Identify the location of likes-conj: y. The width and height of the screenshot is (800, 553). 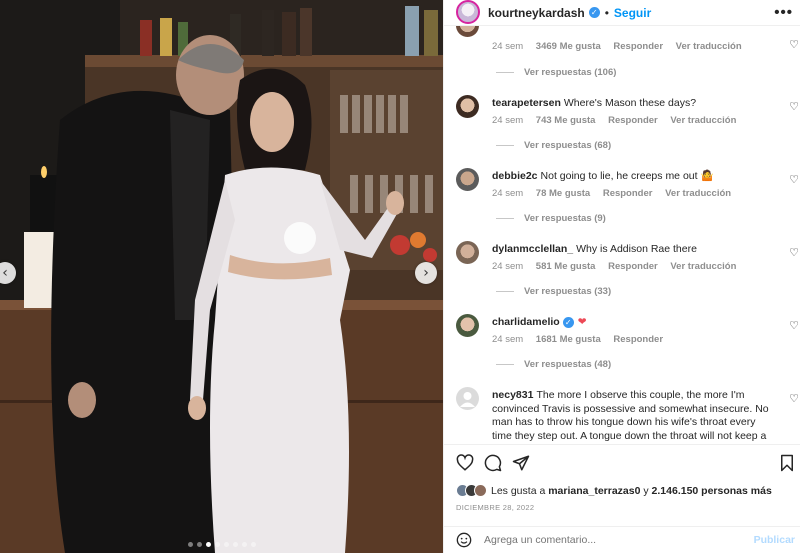
(646, 490).